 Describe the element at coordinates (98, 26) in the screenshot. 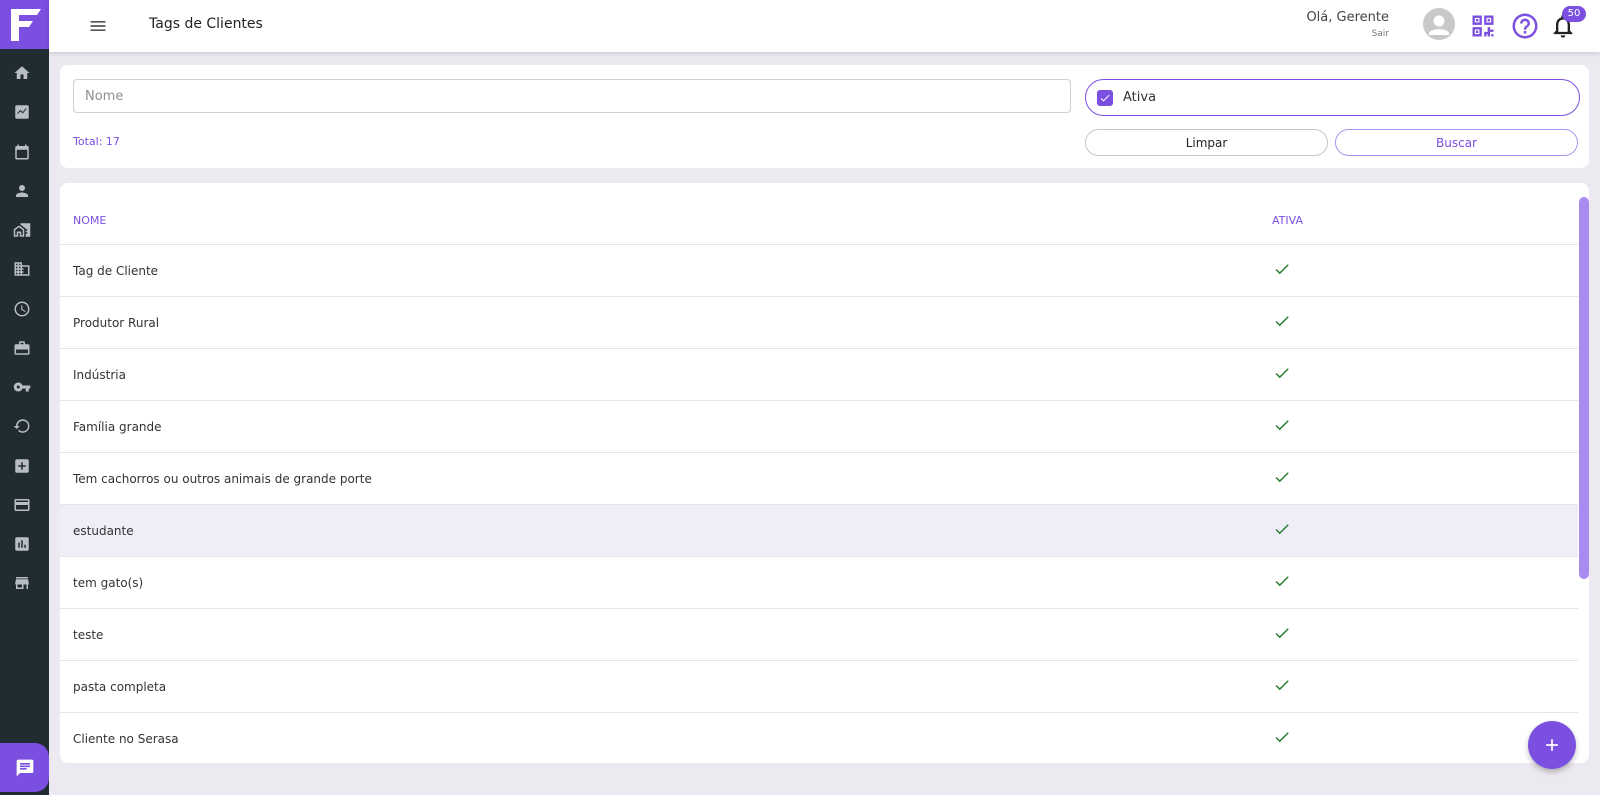

I see `hamburger-menu-icon` at that location.